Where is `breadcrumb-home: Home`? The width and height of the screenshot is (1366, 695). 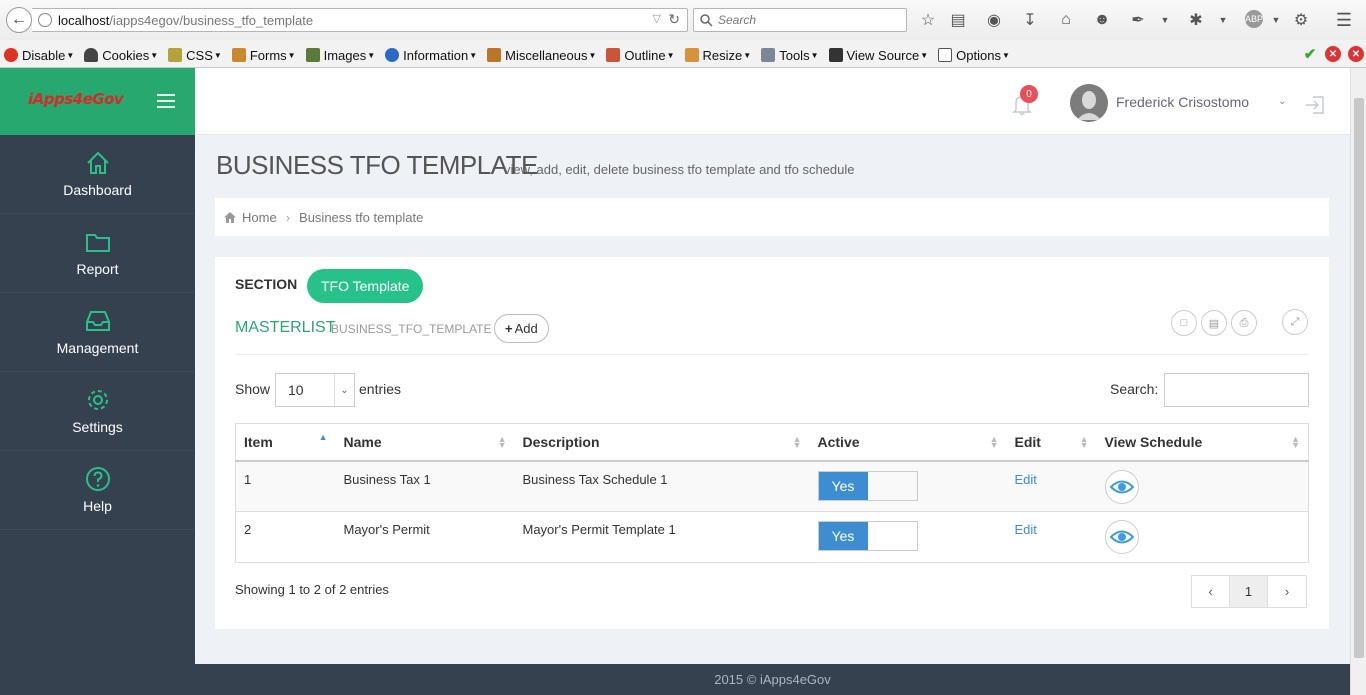 breadcrumb-home: Home is located at coordinates (259, 217).